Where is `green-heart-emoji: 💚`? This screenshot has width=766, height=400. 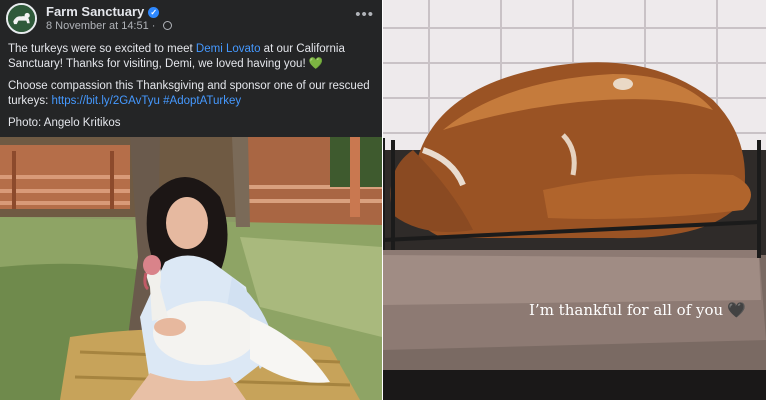 green-heart-emoji: 💚 is located at coordinates (316, 64).